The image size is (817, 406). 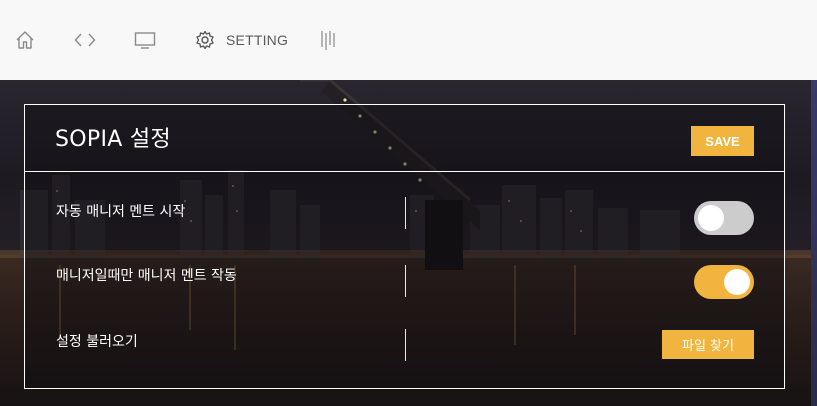 I want to click on gear-icon, so click(x=205, y=40).